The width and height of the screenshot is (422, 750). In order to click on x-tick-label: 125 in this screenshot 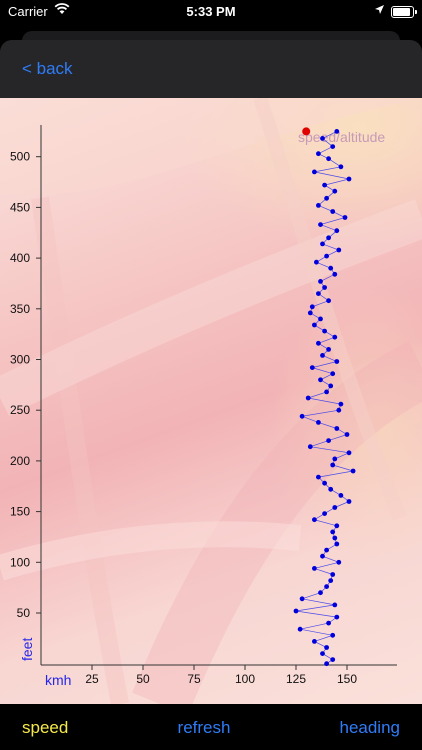, I will do `click(296, 679)`.